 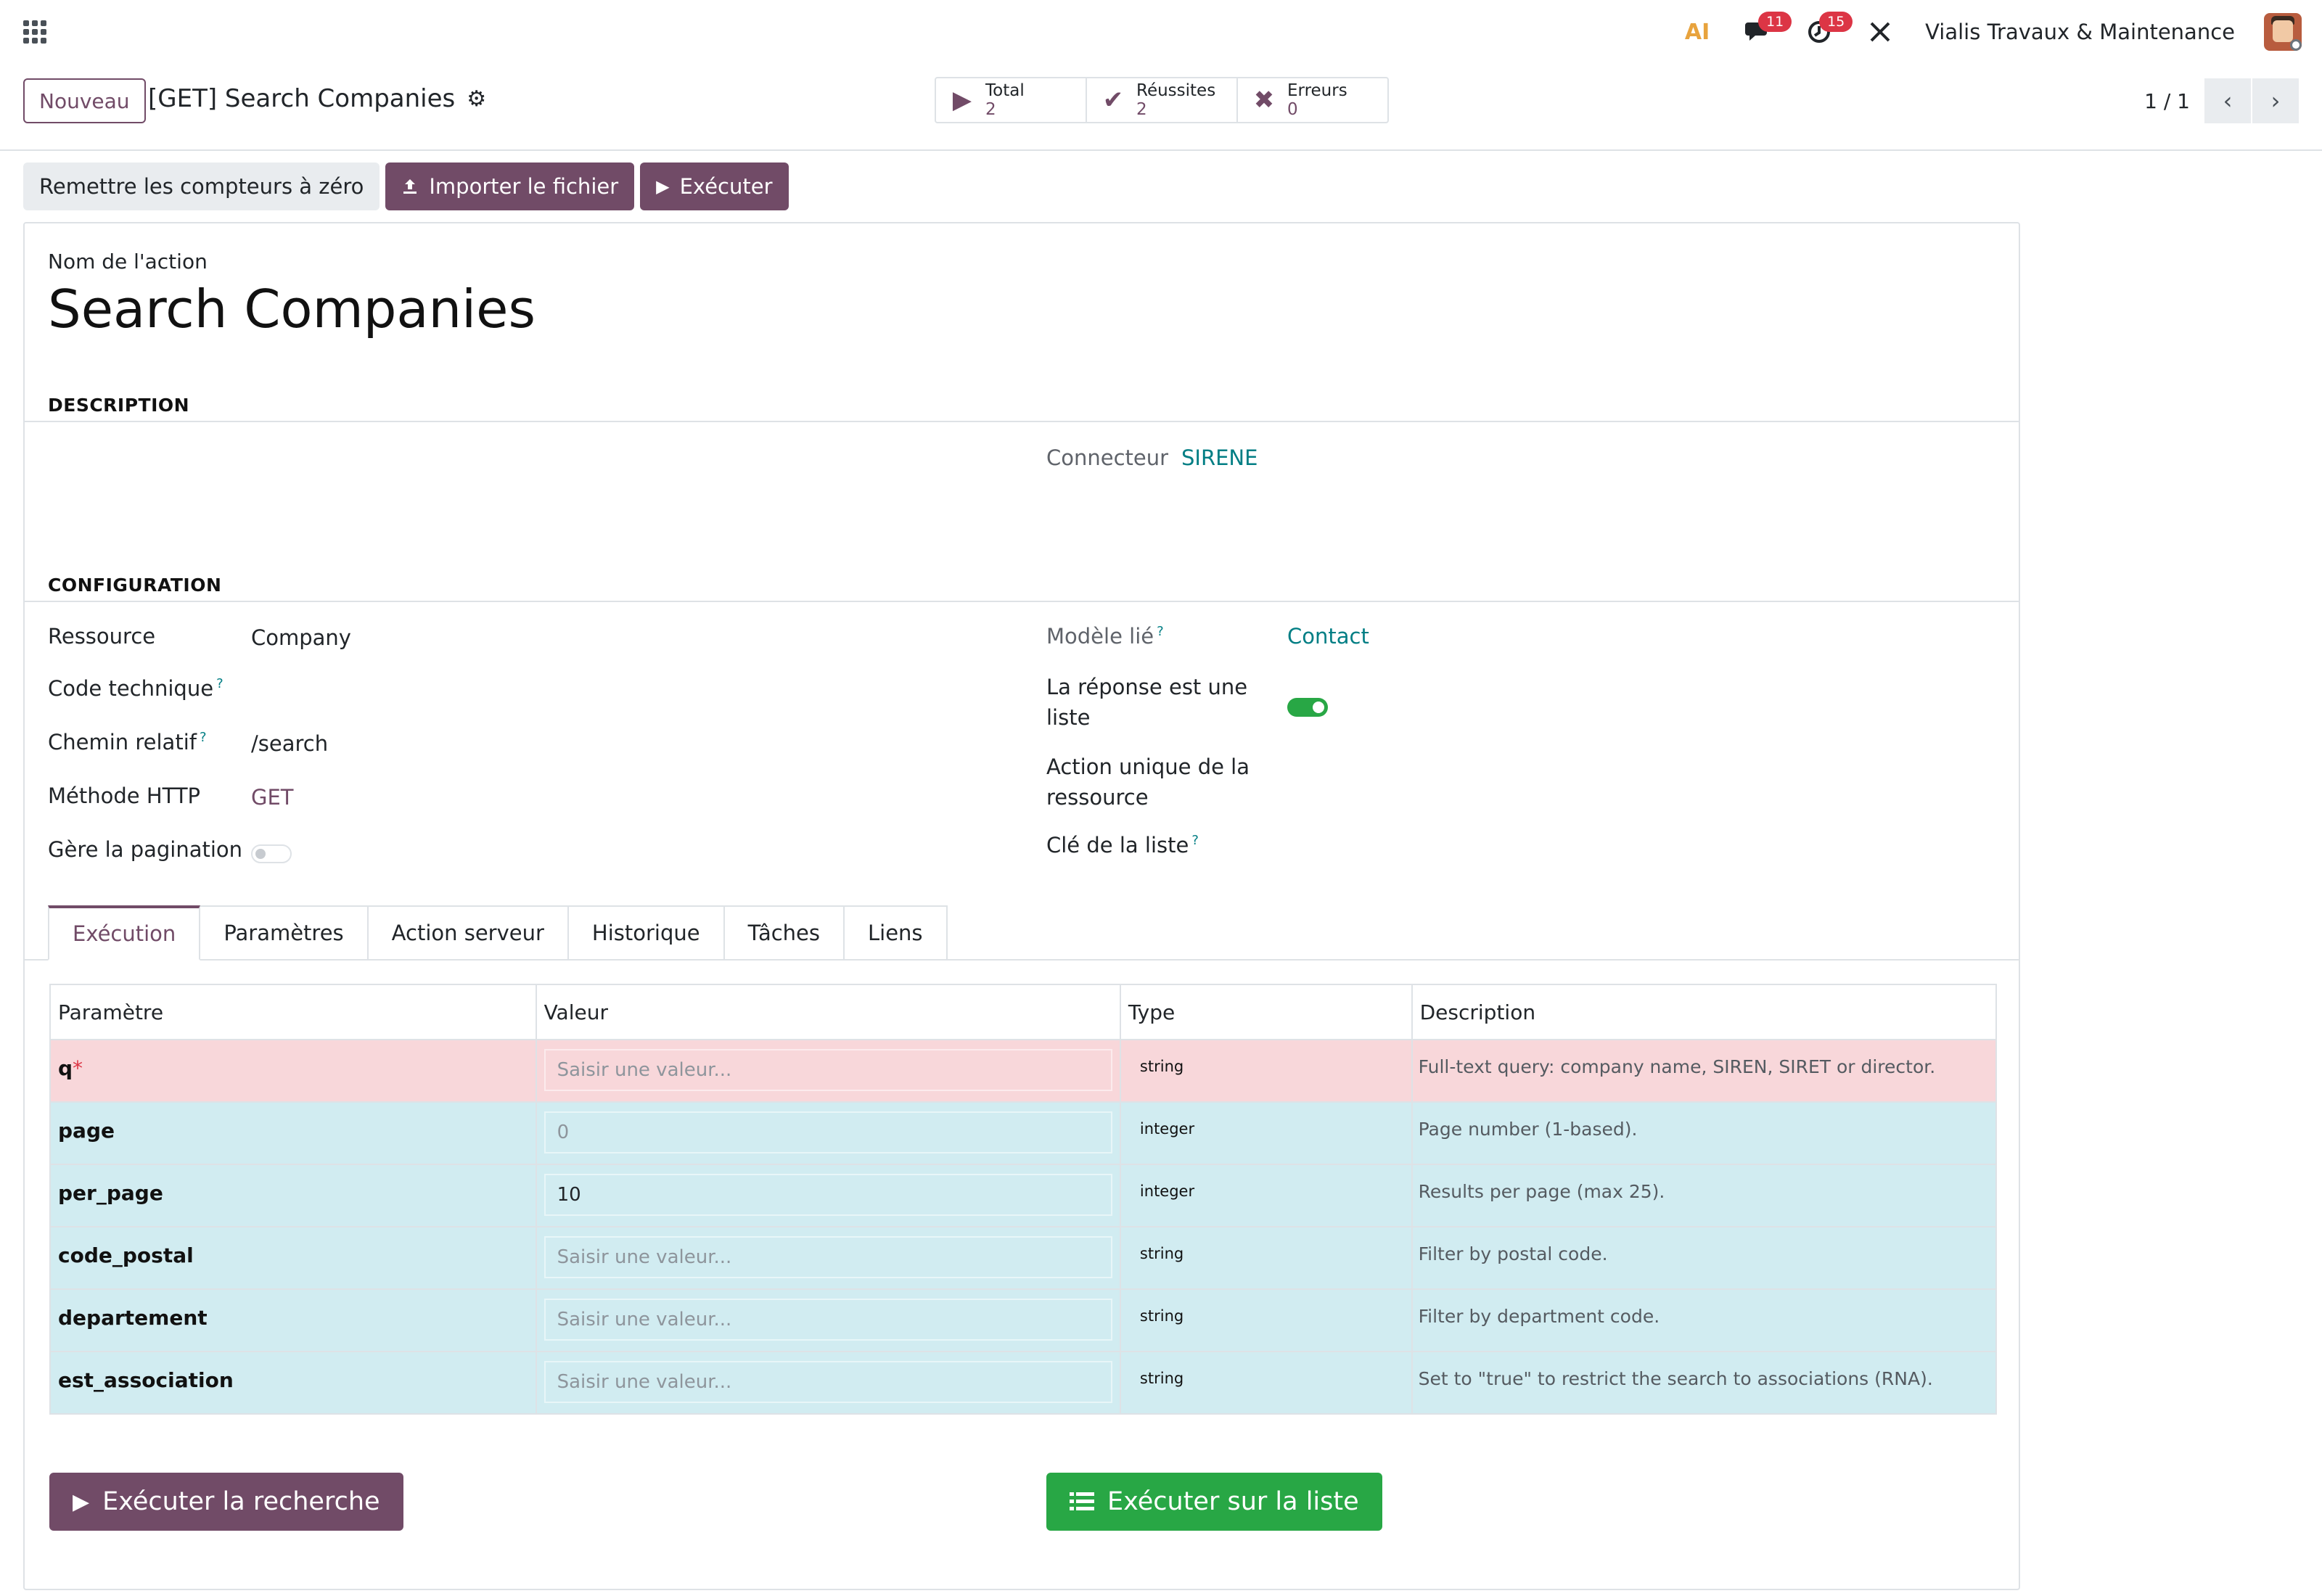 I want to click on tab-server-action: Action serveur, so click(x=468, y=933).